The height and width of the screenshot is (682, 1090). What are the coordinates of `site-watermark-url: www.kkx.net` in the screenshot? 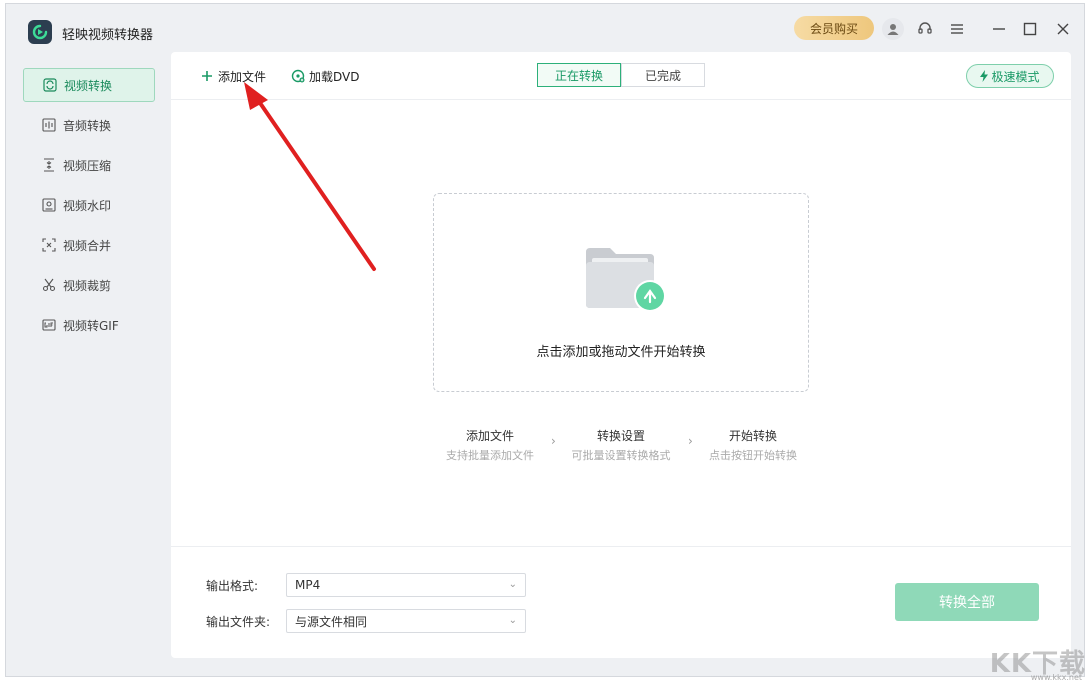 It's located at (1056, 677).